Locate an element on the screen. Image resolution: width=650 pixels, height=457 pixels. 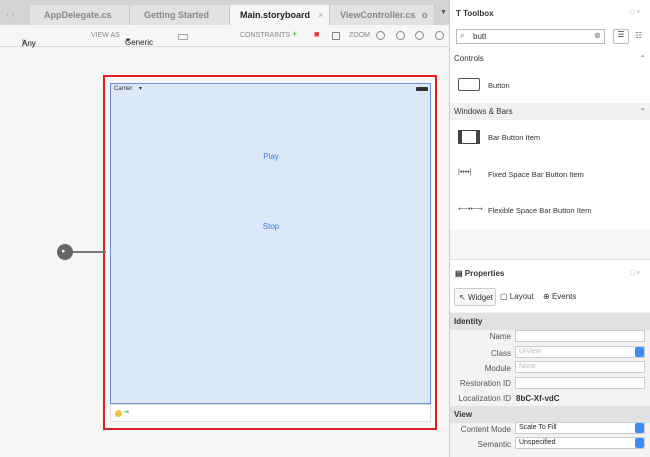
flexible-space-icon: ⟵••⟶ is located at coordinates (470, 209).